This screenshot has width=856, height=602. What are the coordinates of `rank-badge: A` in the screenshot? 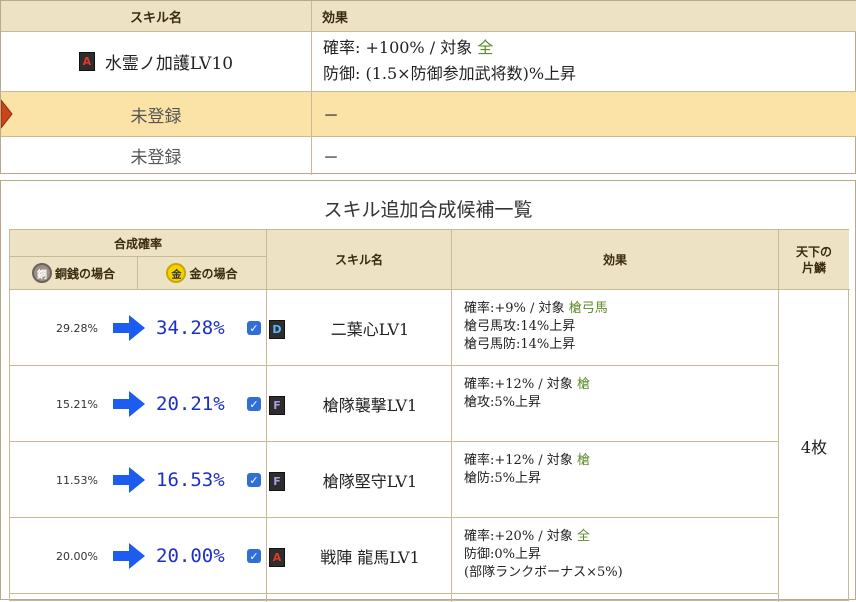 It's located at (277, 556).